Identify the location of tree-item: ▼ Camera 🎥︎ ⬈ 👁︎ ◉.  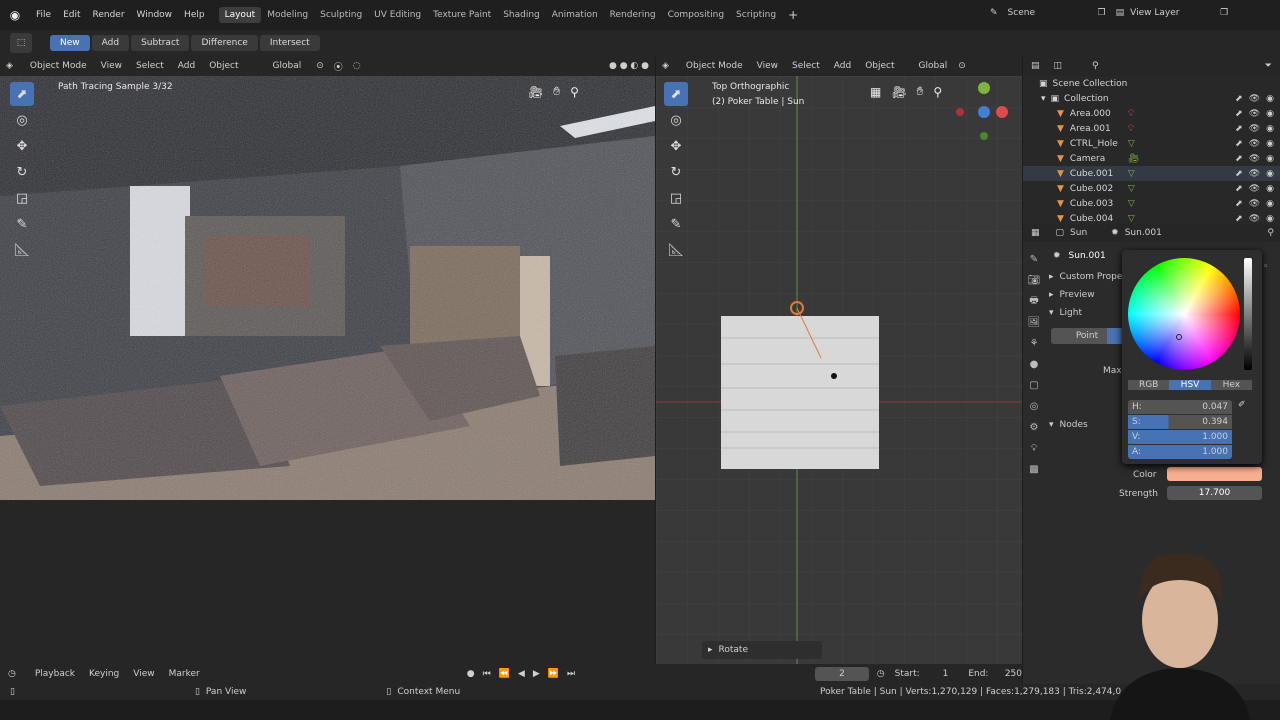
(1151, 158).